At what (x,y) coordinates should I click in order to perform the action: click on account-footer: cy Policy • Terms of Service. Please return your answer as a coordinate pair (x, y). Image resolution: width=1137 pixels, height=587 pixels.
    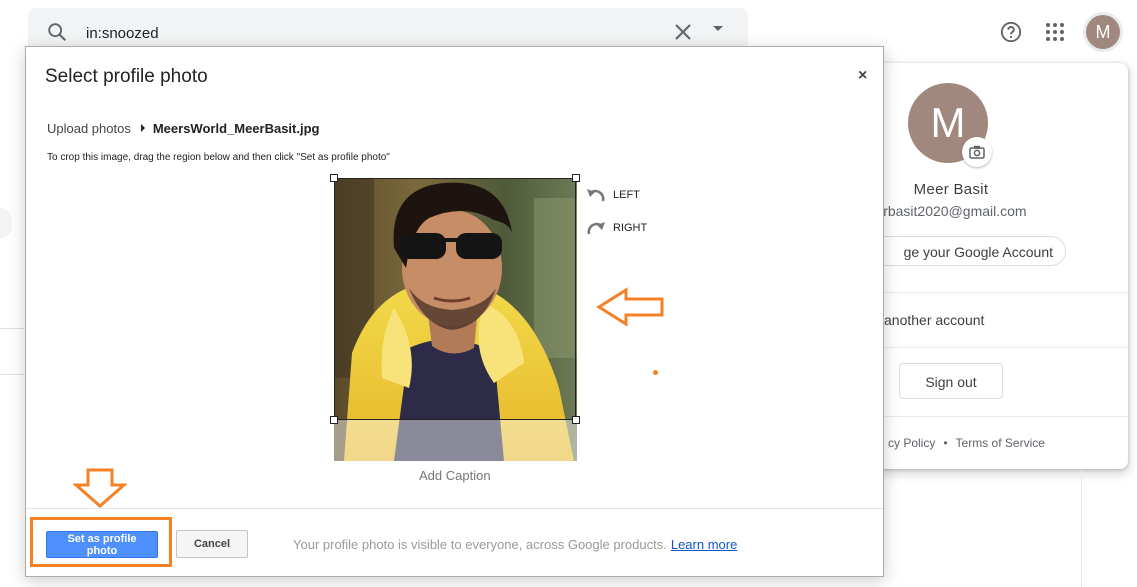
    Looking at the image, I should click on (966, 443).